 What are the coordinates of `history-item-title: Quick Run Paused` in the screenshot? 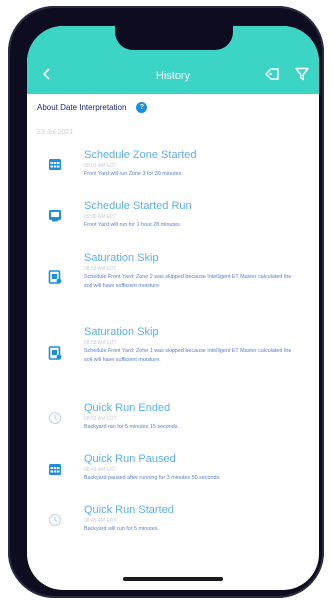 It's located at (130, 459).